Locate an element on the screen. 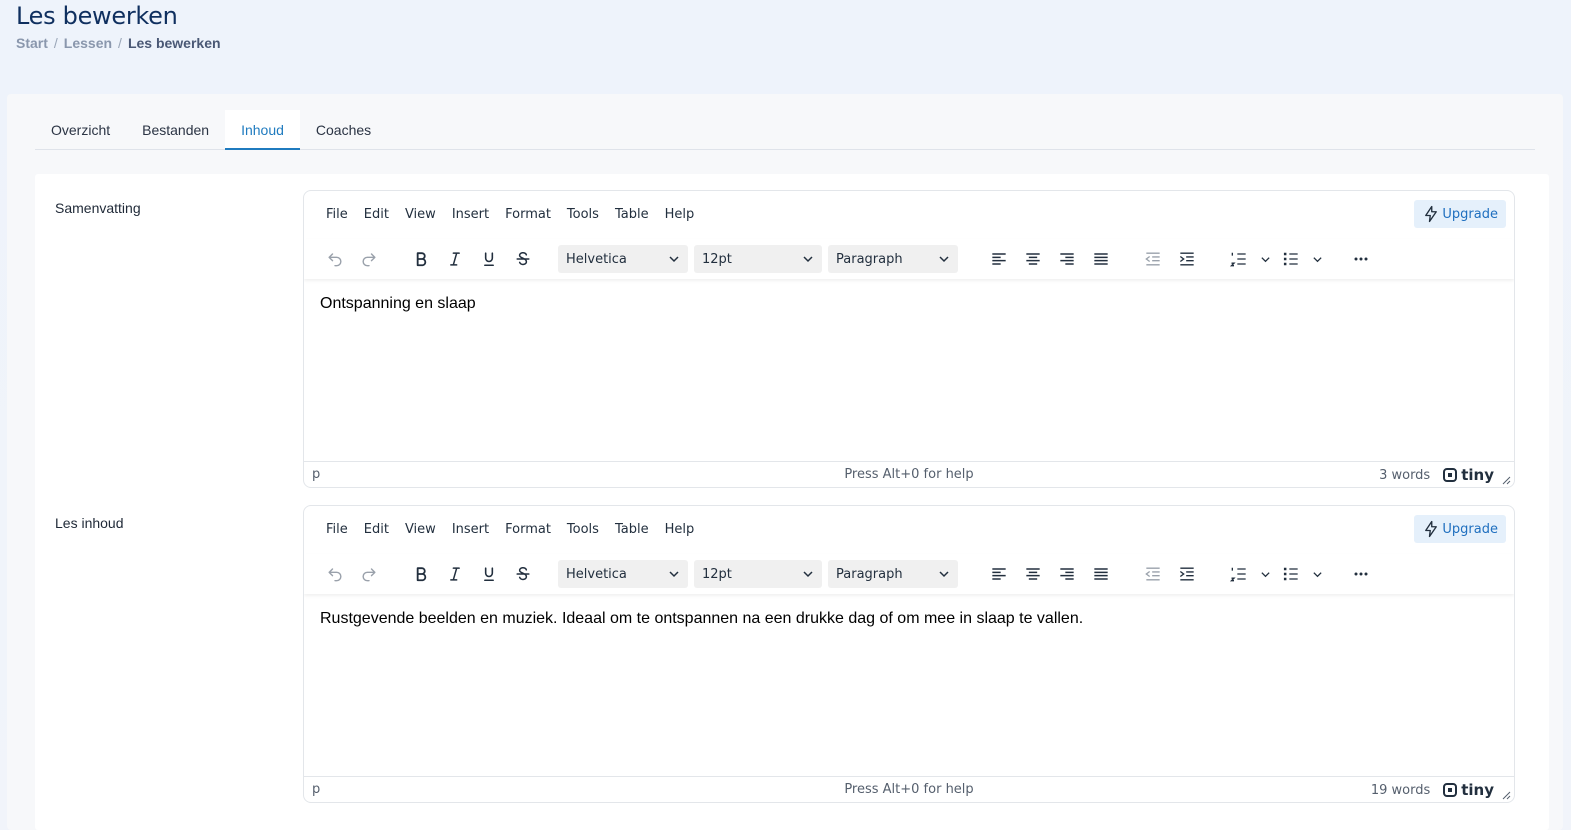  breadcrumb-current: Les bewerken is located at coordinates (174, 43).